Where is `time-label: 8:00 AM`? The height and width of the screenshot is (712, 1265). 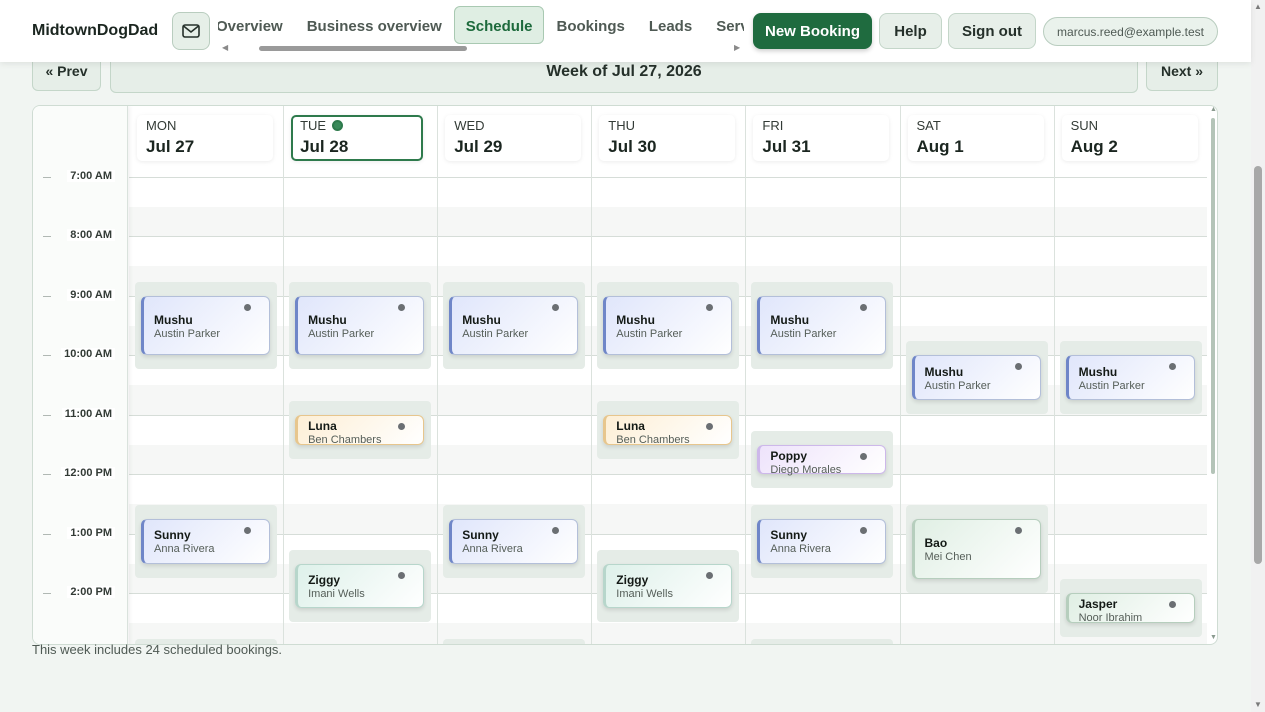
time-label: 8:00 AM is located at coordinates (91, 235).